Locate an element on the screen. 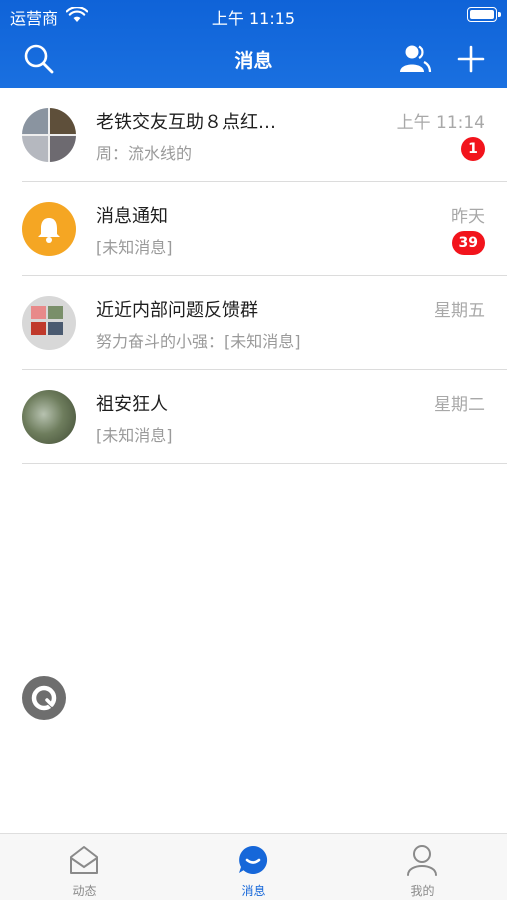 This screenshot has width=507, height=900. contacts-icon is located at coordinates (415, 59).